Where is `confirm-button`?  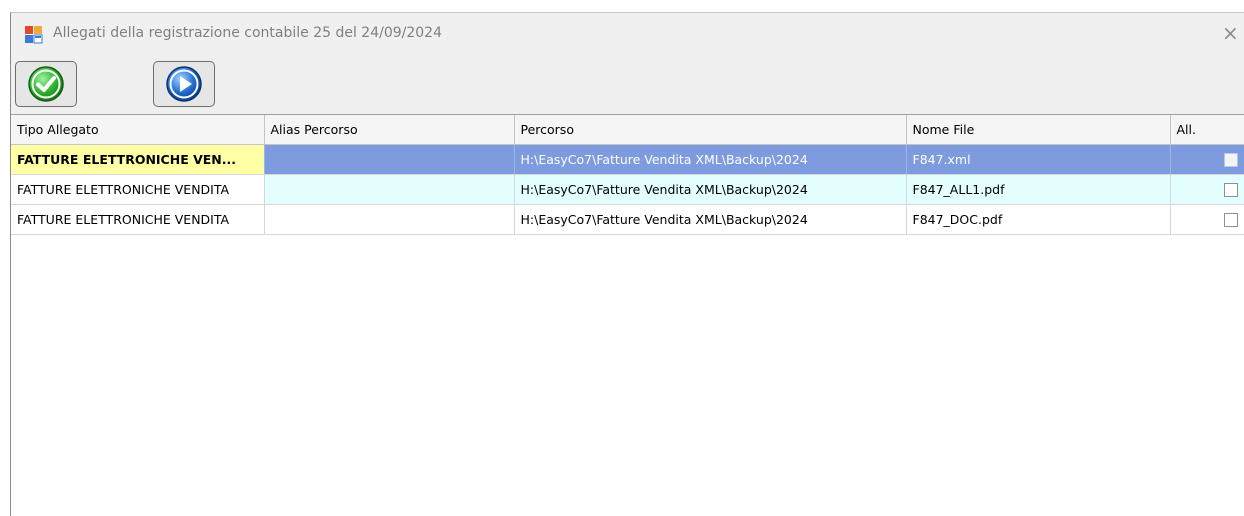
confirm-button is located at coordinates (46, 84).